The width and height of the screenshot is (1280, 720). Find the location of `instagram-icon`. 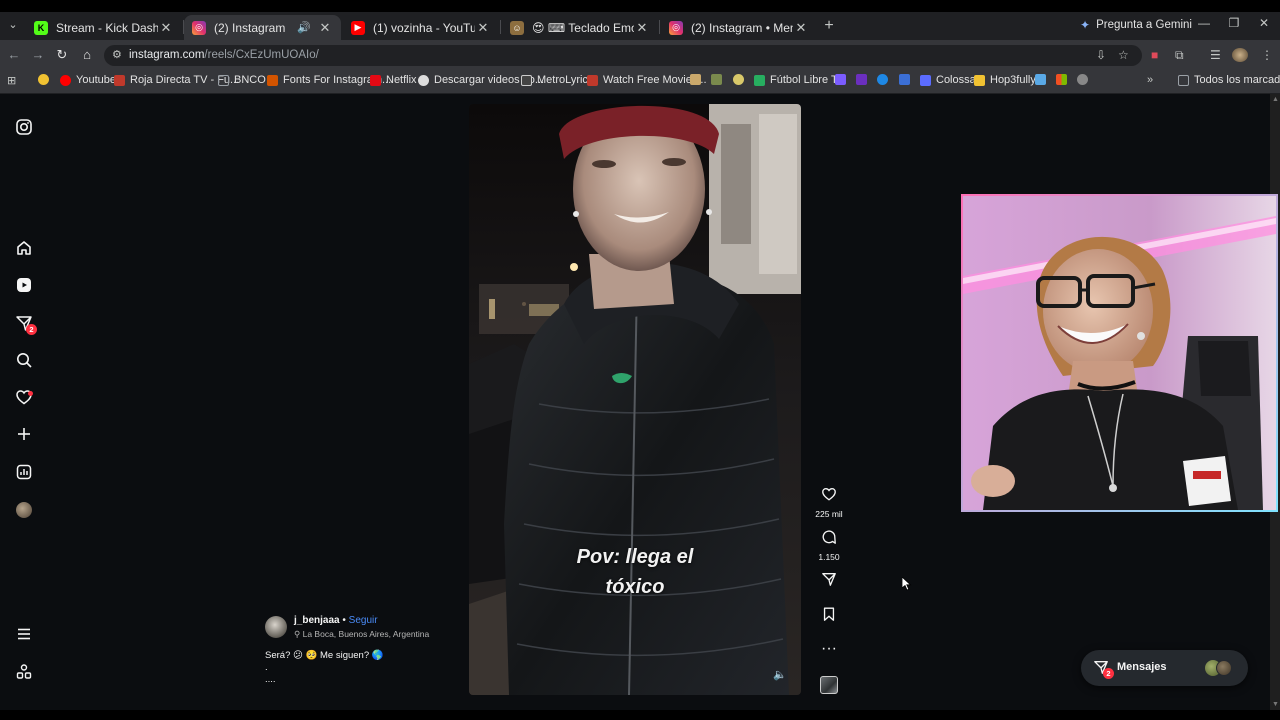

instagram-icon is located at coordinates (24, 128).